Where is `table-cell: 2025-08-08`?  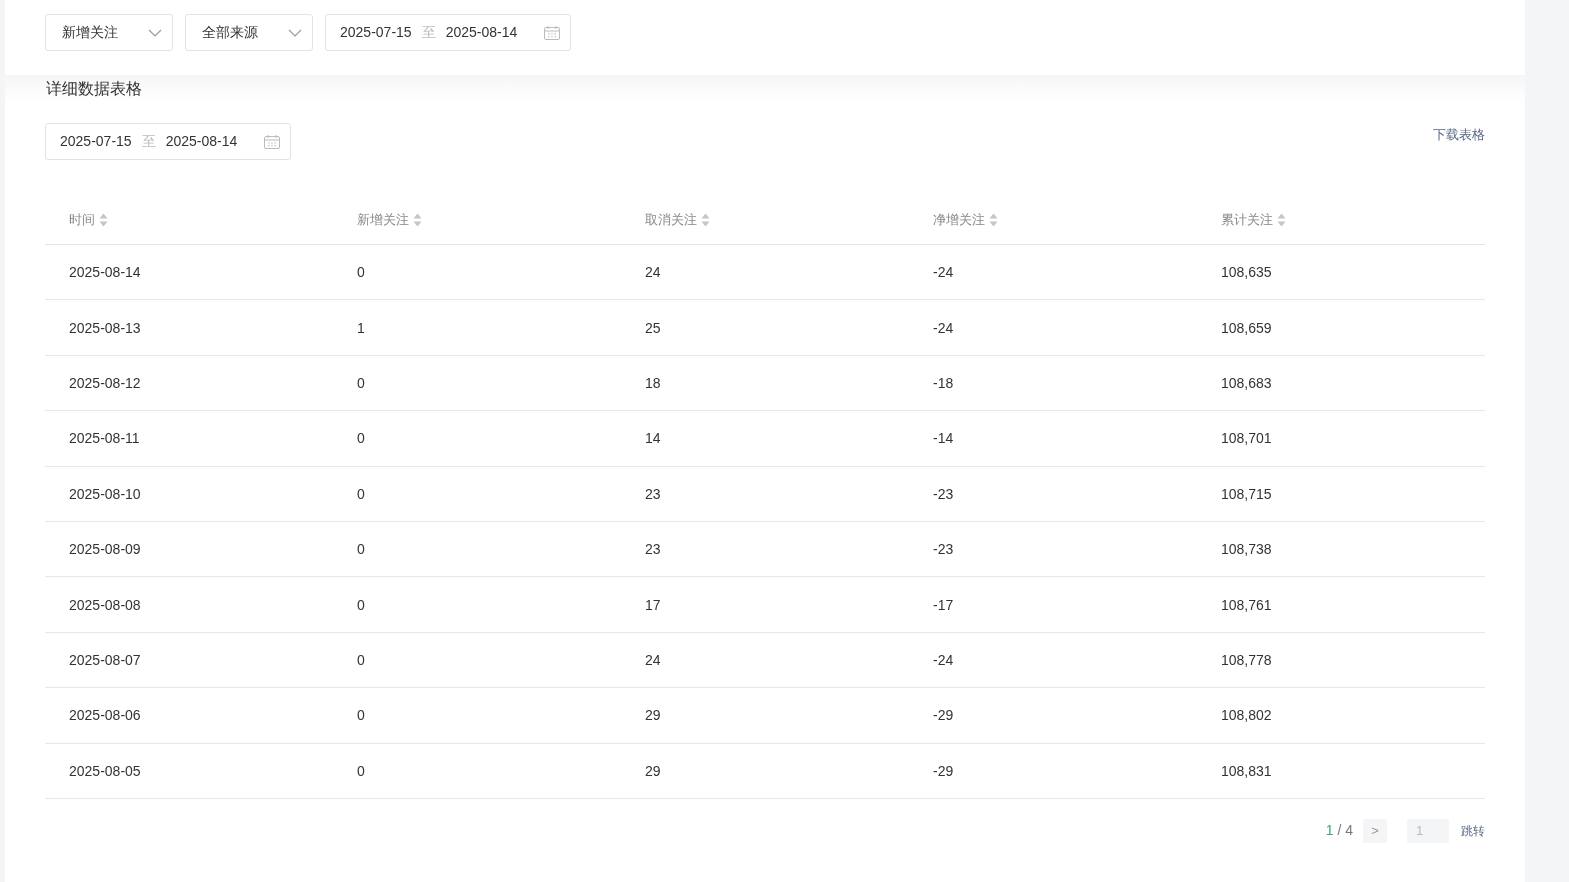
table-cell: 2025-08-08 is located at coordinates (105, 604).